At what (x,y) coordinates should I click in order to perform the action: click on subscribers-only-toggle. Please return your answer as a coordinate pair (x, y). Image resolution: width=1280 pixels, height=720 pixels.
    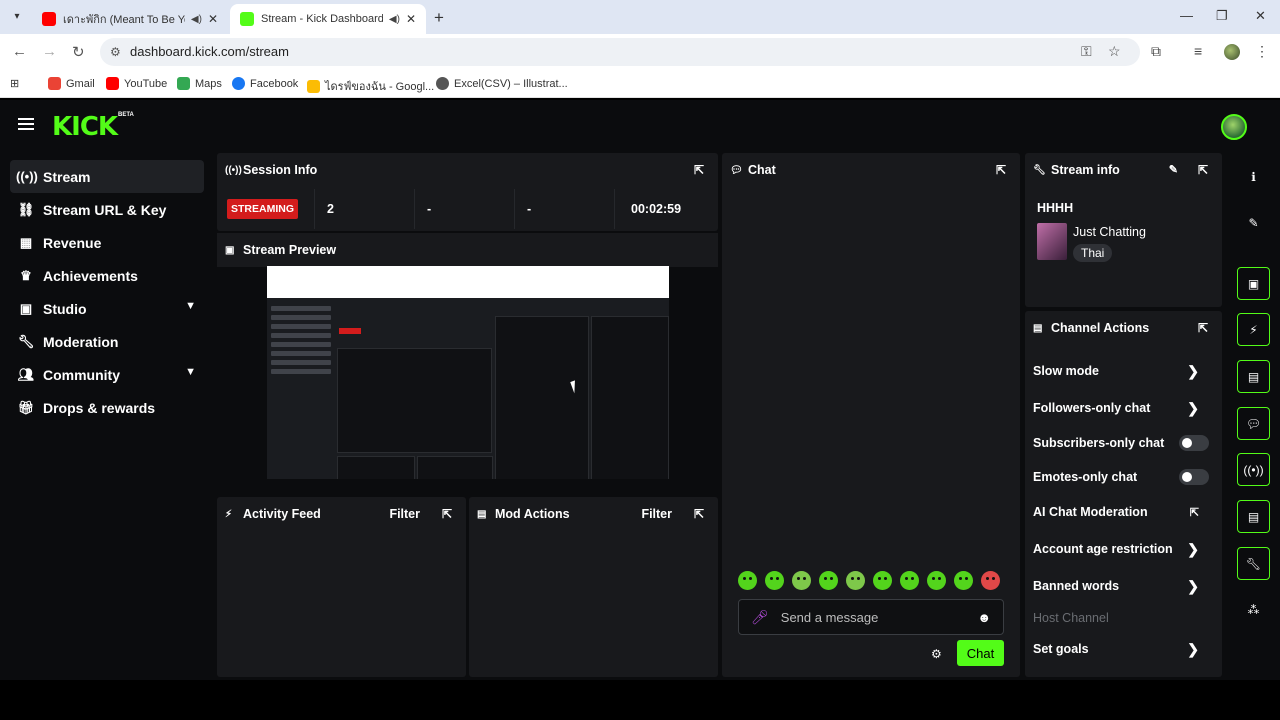
    Looking at the image, I should click on (1194, 443).